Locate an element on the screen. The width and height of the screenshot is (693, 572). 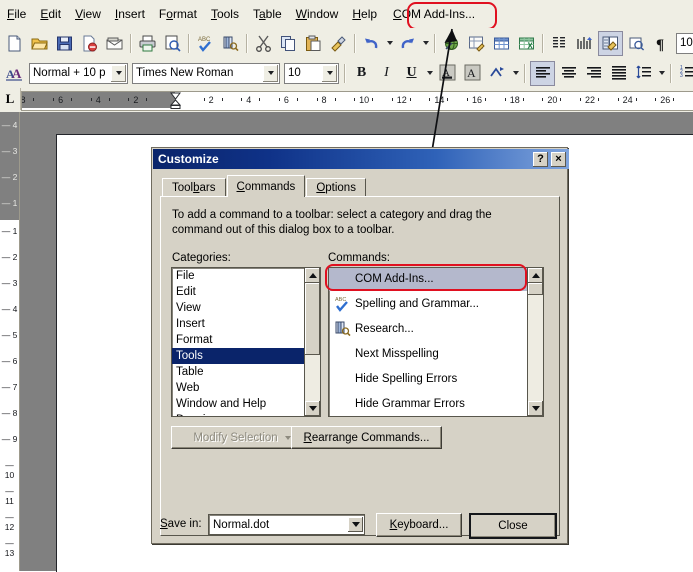
new-document-icon is located at coordinates (14, 43).